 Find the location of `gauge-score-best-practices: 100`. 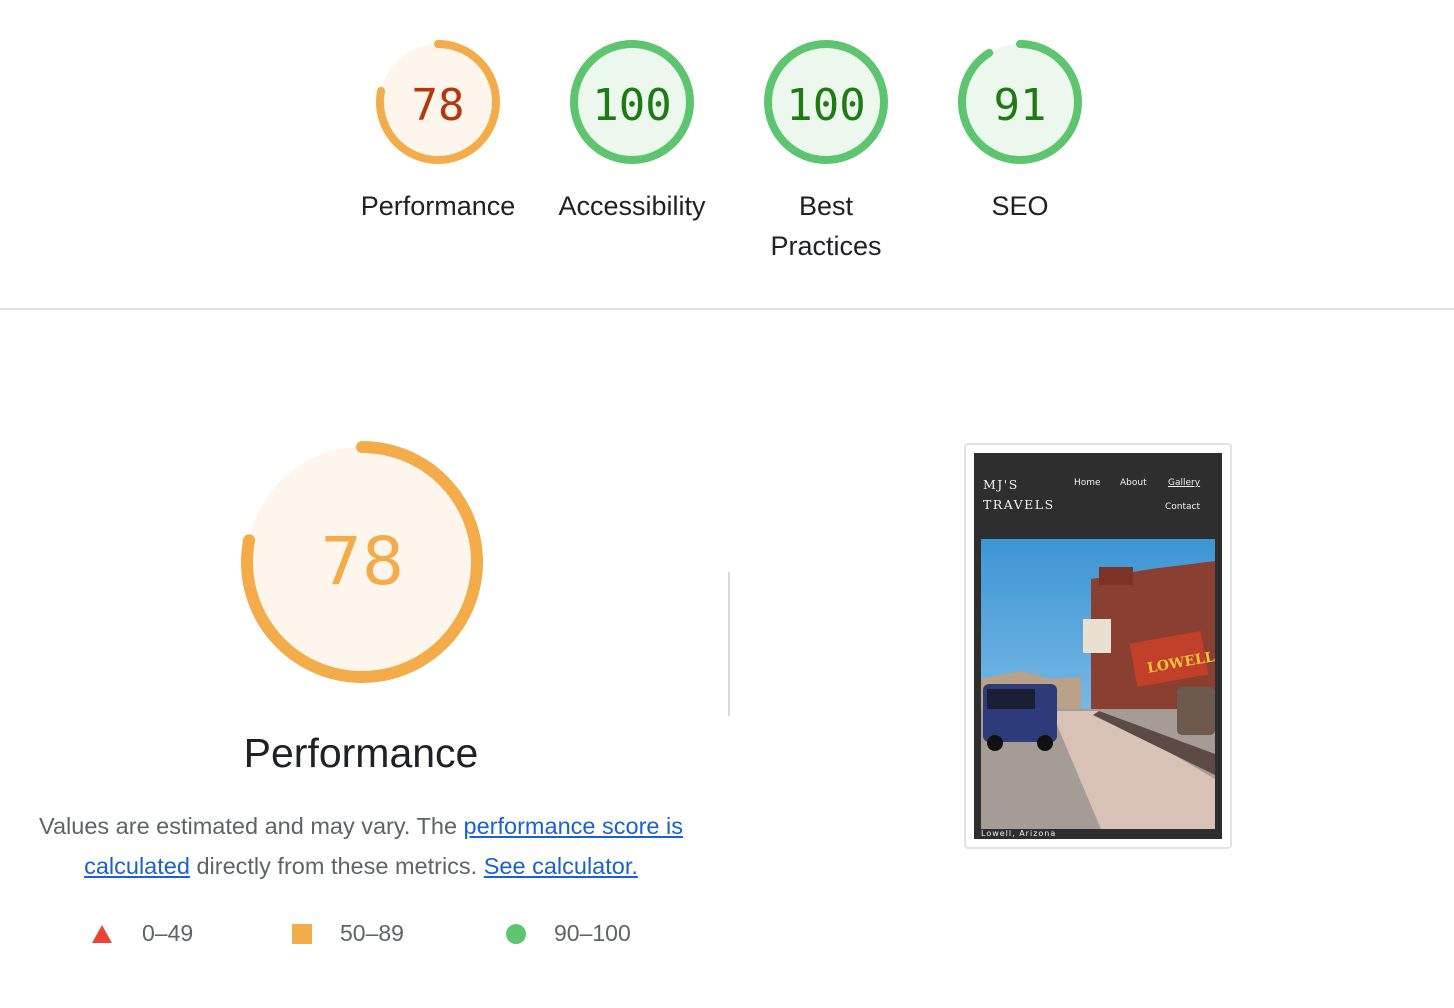

gauge-score-best-practices: 100 is located at coordinates (825, 105).